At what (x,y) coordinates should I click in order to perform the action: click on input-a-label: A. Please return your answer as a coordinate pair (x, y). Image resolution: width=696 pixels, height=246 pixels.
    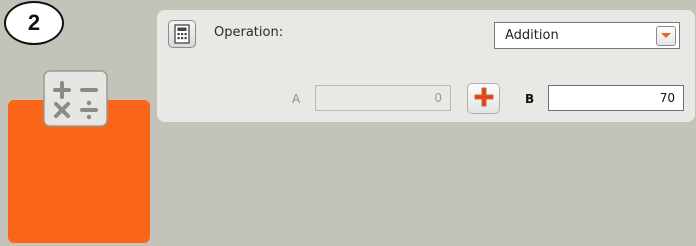
    Looking at the image, I should click on (296, 99).